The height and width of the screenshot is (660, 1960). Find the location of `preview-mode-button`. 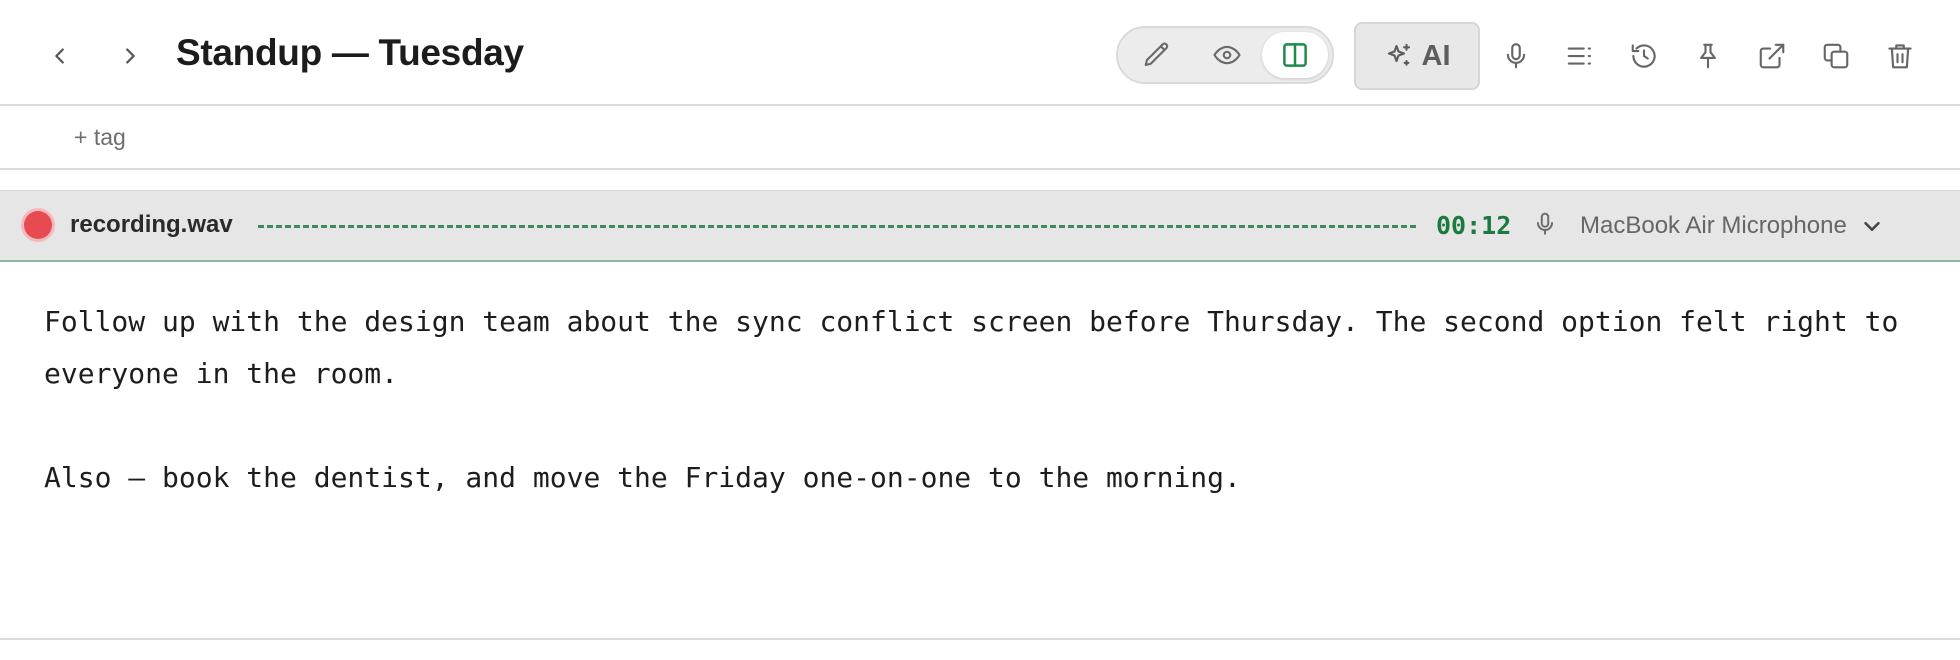

preview-mode-button is located at coordinates (1227, 55).